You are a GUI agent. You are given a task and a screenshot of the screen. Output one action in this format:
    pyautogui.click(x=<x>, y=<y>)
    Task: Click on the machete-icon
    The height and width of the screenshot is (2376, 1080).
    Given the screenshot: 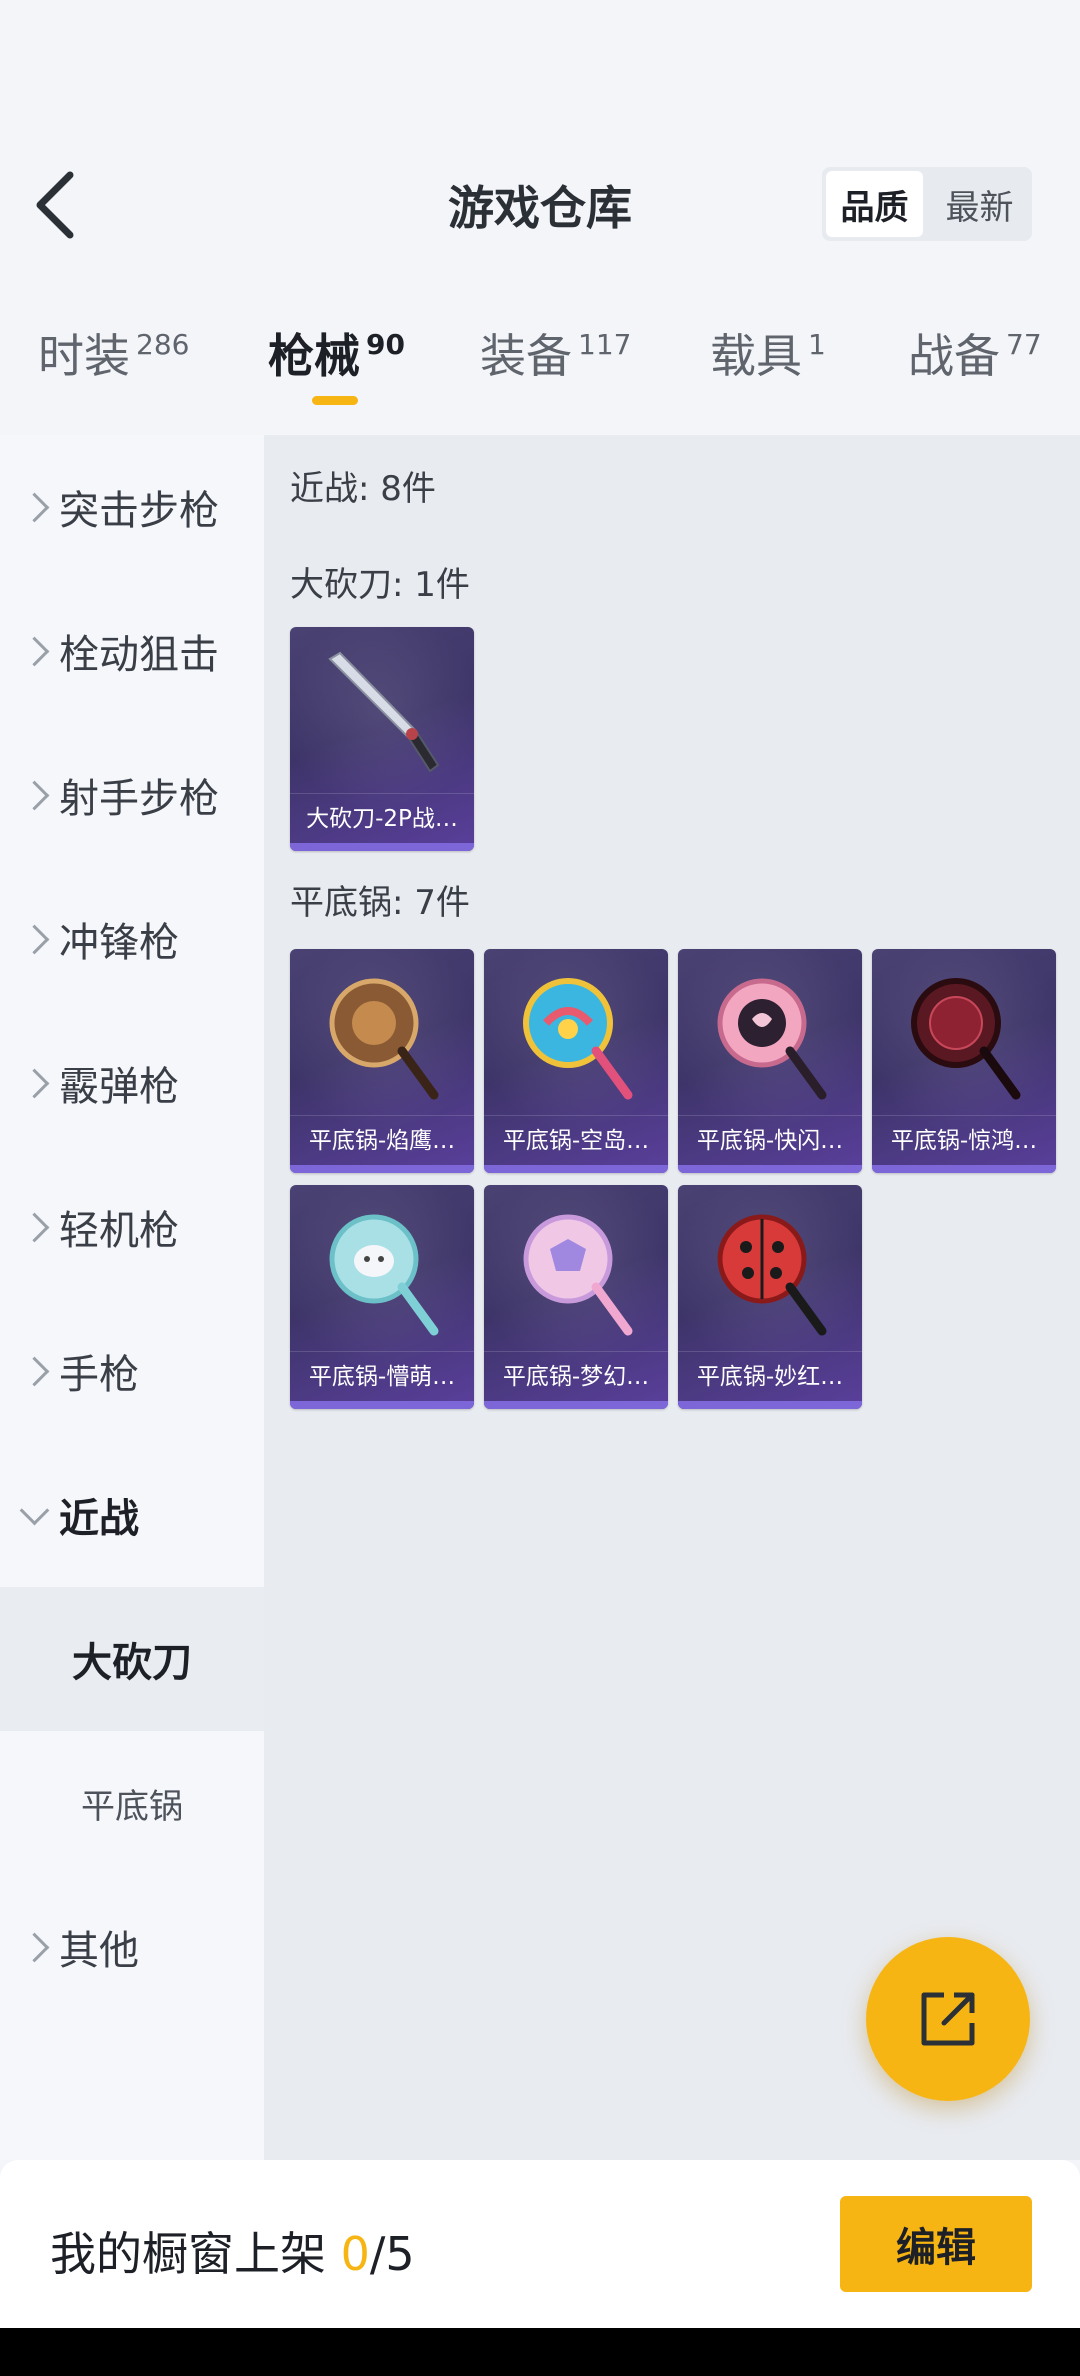 What is the action you would take?
    pyautogui.click(x=384, y=712)
    